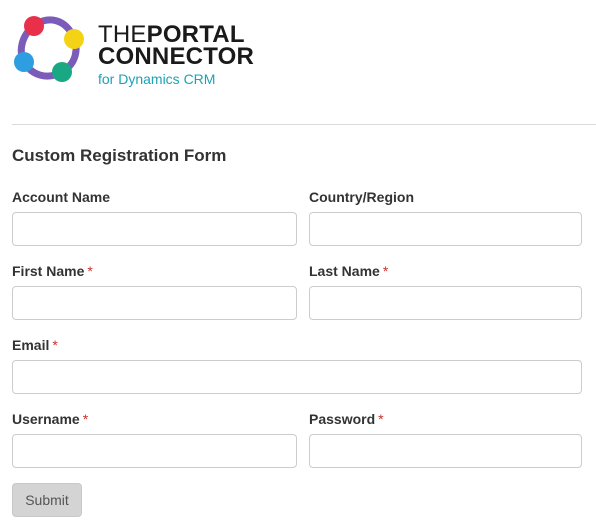 This screenshot has width=596, height=532. Describe the element at coordinates (31, 345) in the screenshot. I see `email-label-text: Email` at that location.